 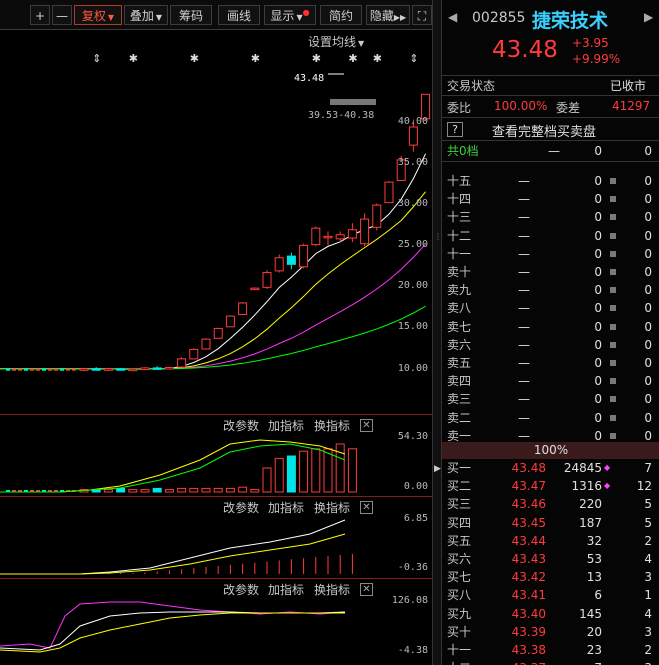 What do you see at coordinates (452, 17) in the screenshot?
I see `prev-stock-icon: ◀` at bounding box center [452, 17].